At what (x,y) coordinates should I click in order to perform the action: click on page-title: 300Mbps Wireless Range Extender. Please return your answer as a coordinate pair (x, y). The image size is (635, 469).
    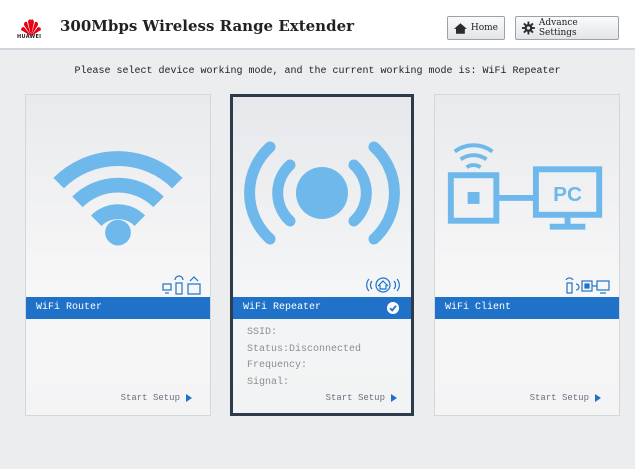
    Looking at the image, I should click on (207, 26).